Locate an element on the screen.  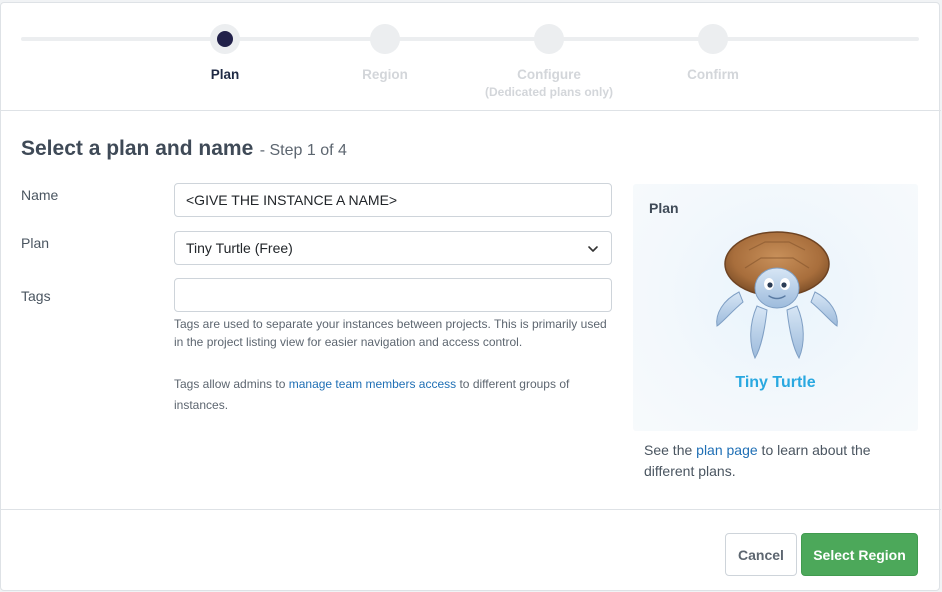
tags-field is located at coordinates (393, 295).